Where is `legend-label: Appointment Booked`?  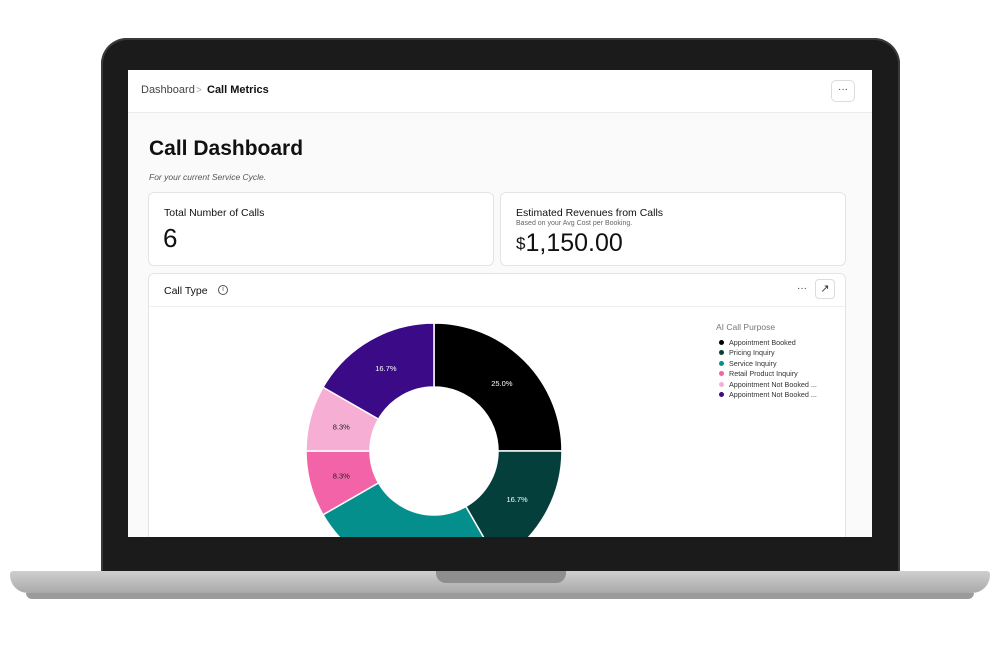
legend-label: Appointment Booked is located at coordinates (762, 342).